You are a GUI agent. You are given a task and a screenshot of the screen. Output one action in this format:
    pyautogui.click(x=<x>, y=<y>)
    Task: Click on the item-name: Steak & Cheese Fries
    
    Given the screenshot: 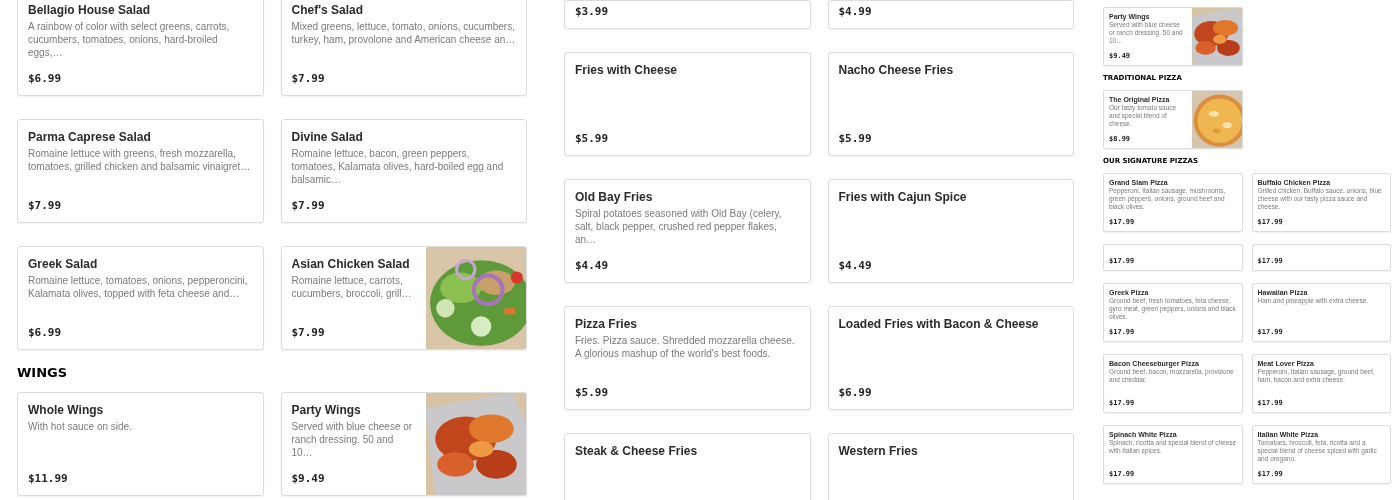 What is the action you would take?
    pyautogui.click(x=637, y=451)
    